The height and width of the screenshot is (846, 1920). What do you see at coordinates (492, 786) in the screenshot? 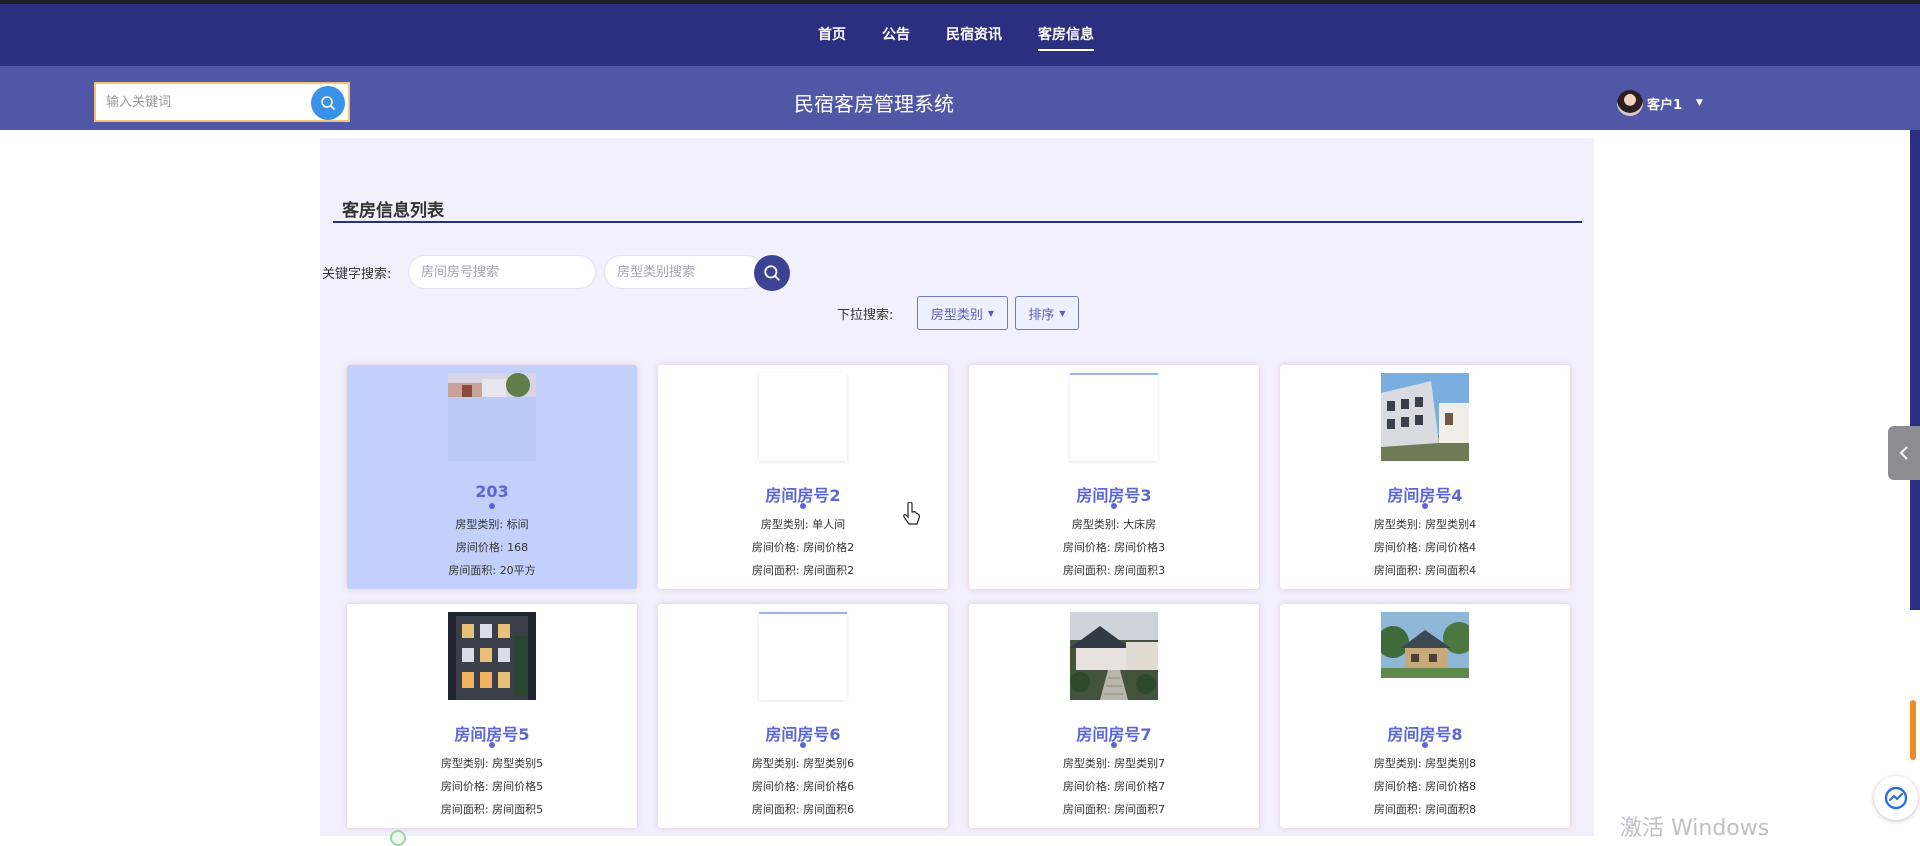
I see `room-price: 房间价格: 房间价格5` at bounding box center [492, 786].